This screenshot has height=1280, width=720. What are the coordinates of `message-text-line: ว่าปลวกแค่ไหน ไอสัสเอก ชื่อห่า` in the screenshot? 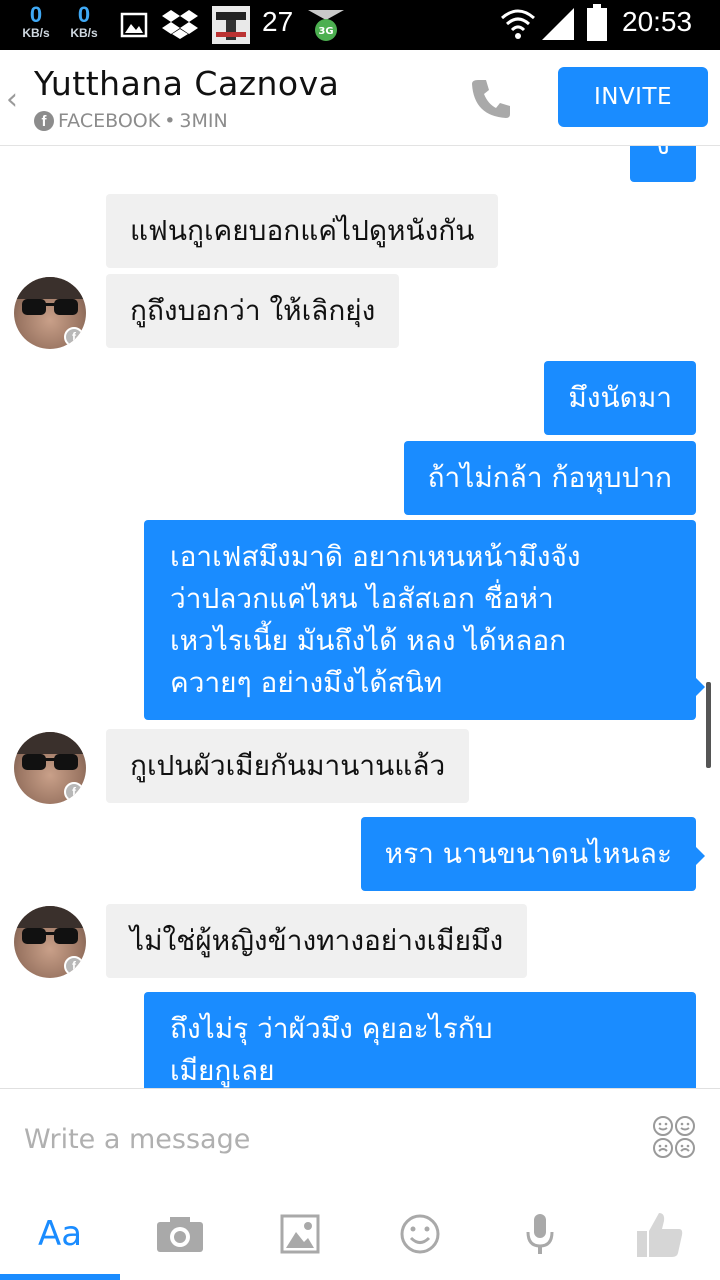 It's located at (362, 598).